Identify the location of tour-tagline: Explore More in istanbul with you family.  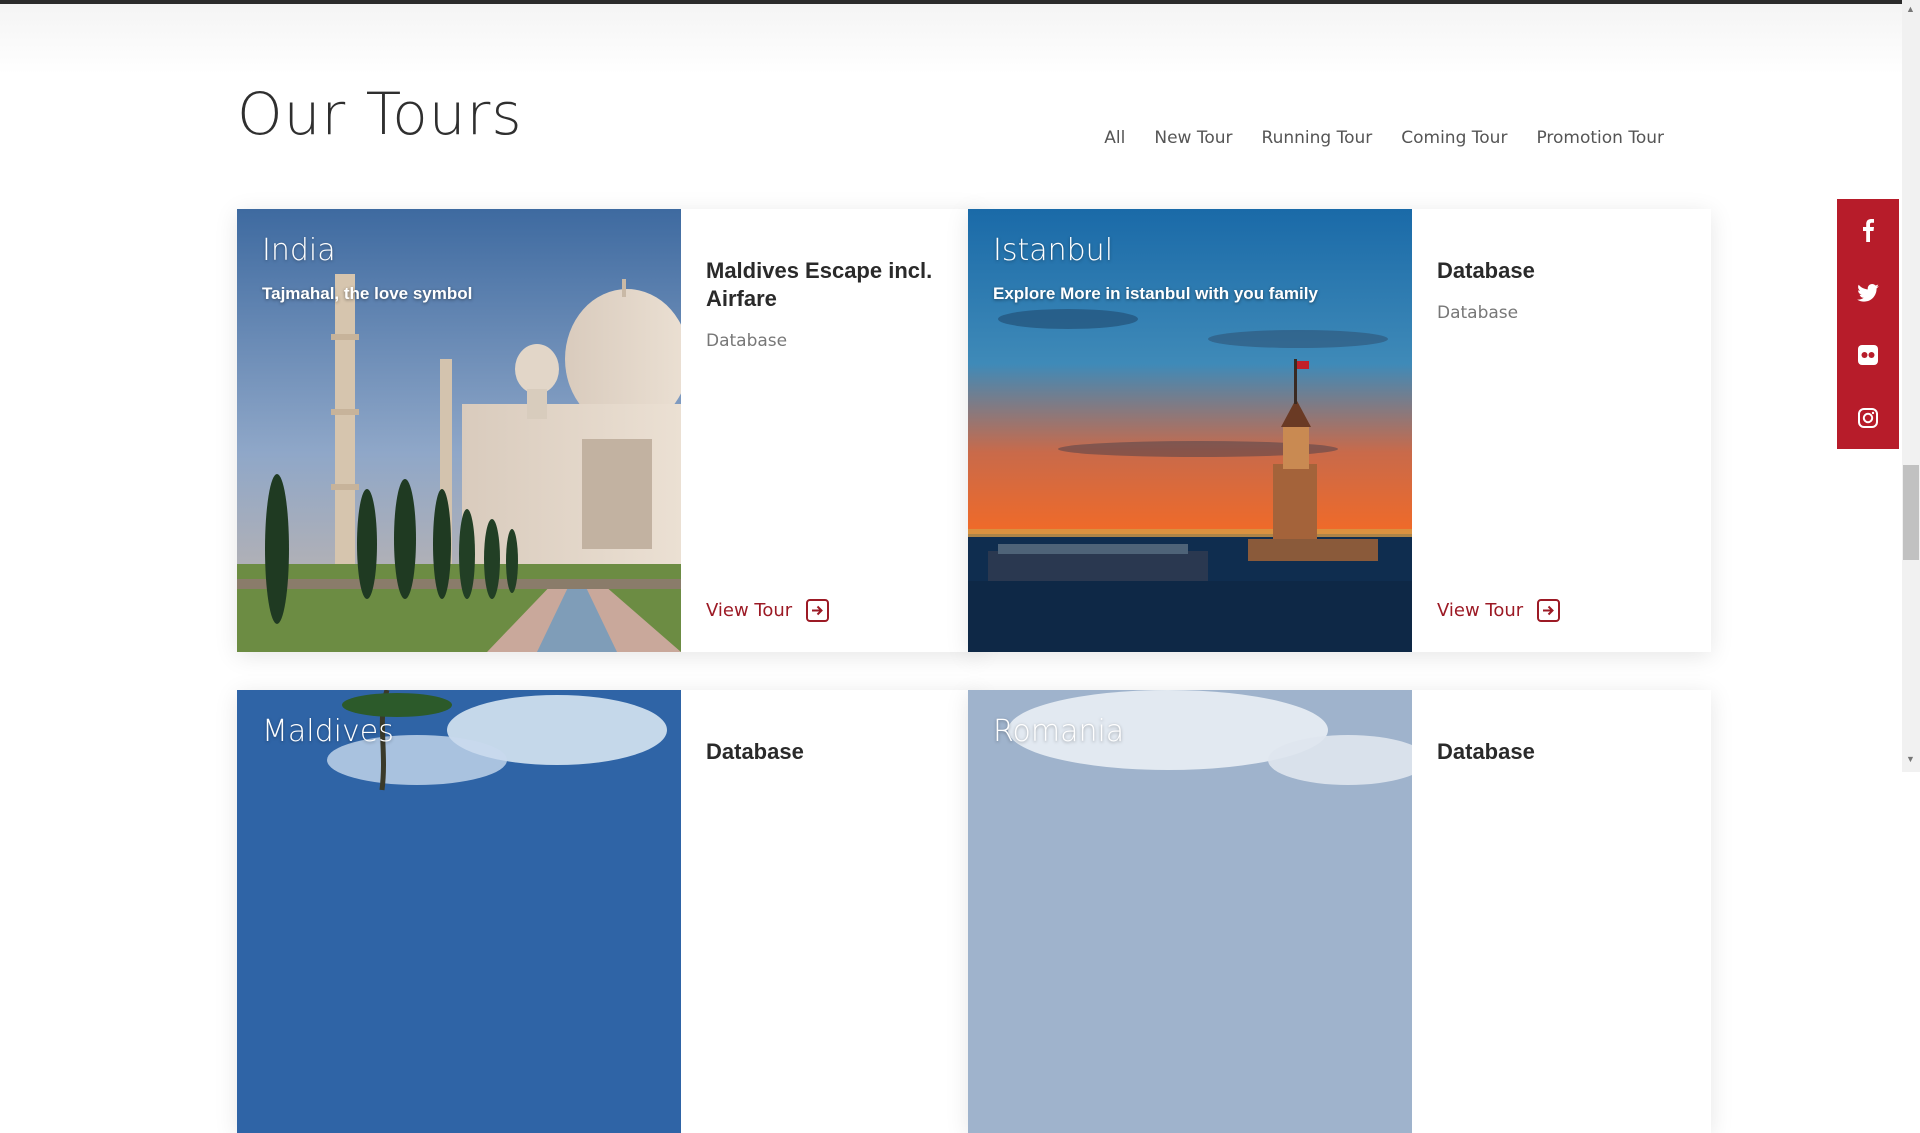
(1155, 293).